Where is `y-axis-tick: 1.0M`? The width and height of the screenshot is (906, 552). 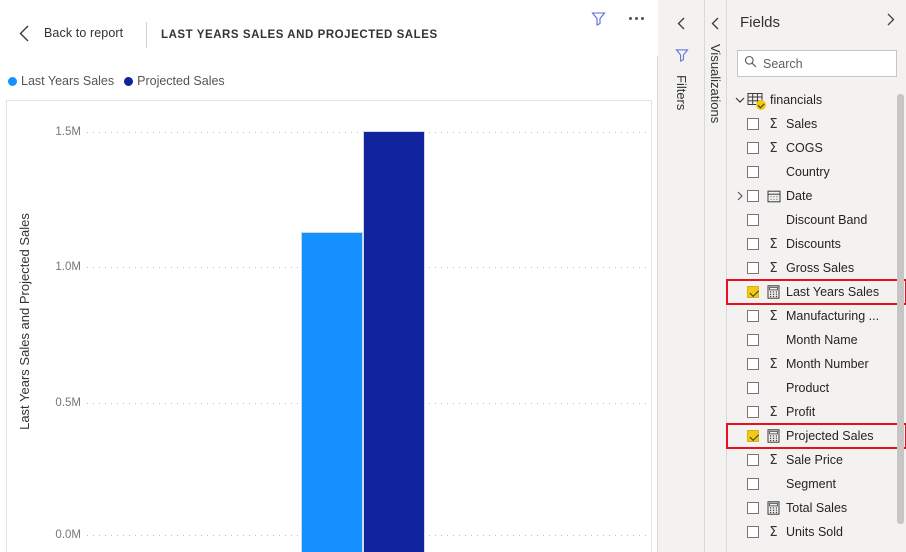
y-axis-tick: 1.0M is located at coordinates (68, 267).